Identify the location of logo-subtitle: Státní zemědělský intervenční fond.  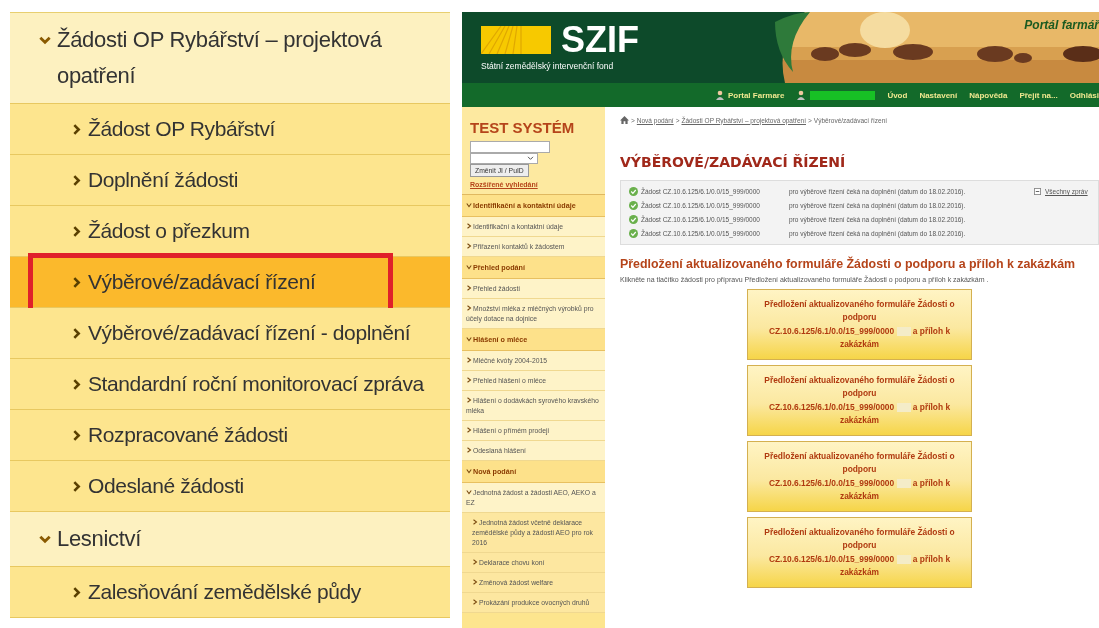
(548, 66).